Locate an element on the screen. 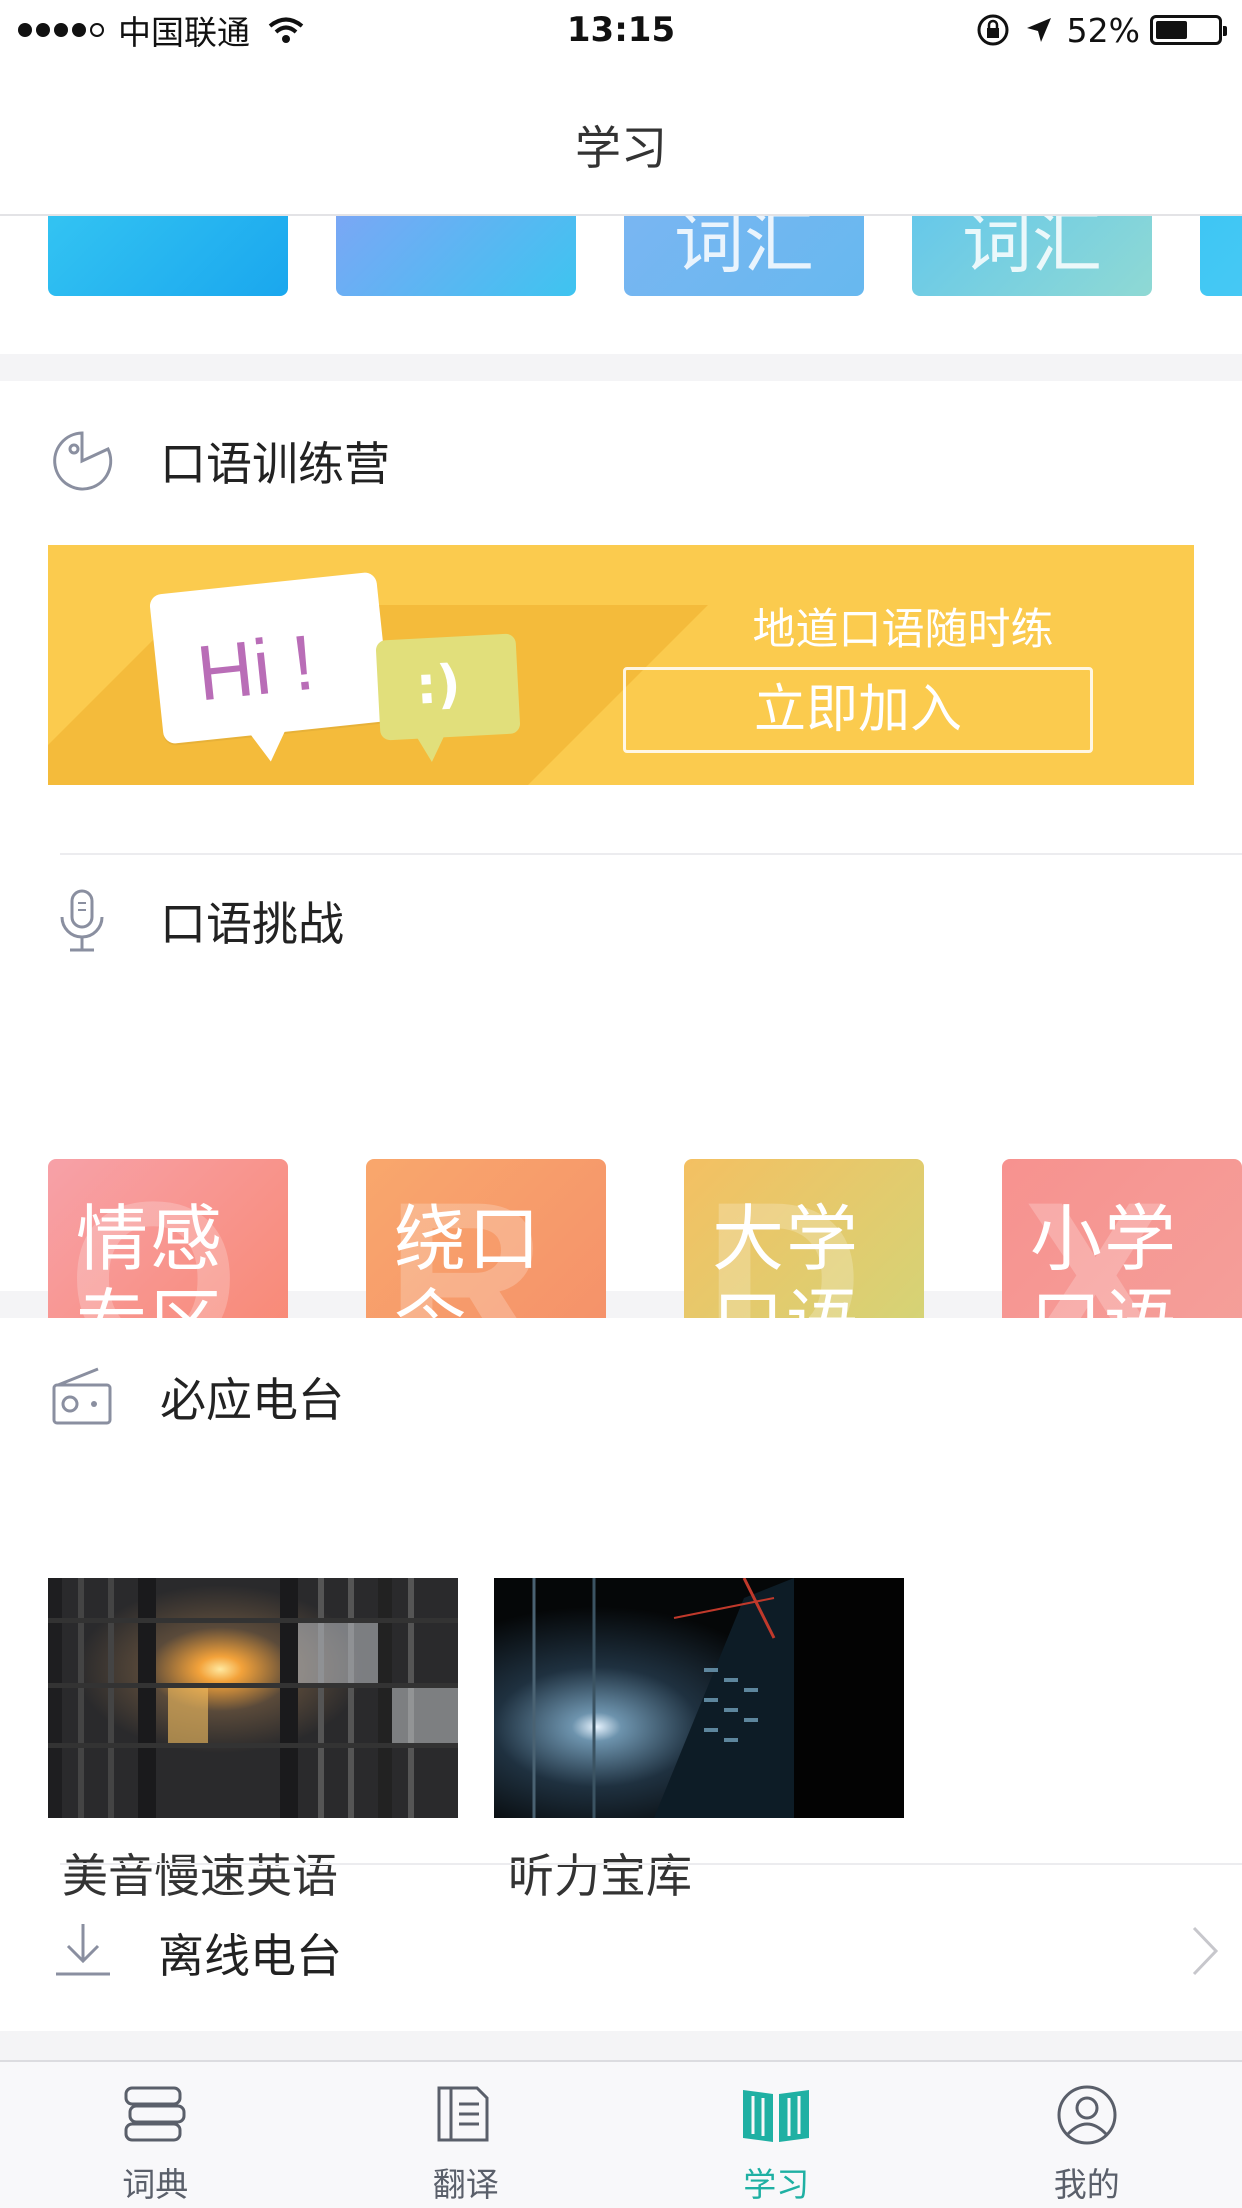  speaking-camp-banner: Hi ! :) 地道口语随时练 立即加入 is located at coordinates (621, 665).